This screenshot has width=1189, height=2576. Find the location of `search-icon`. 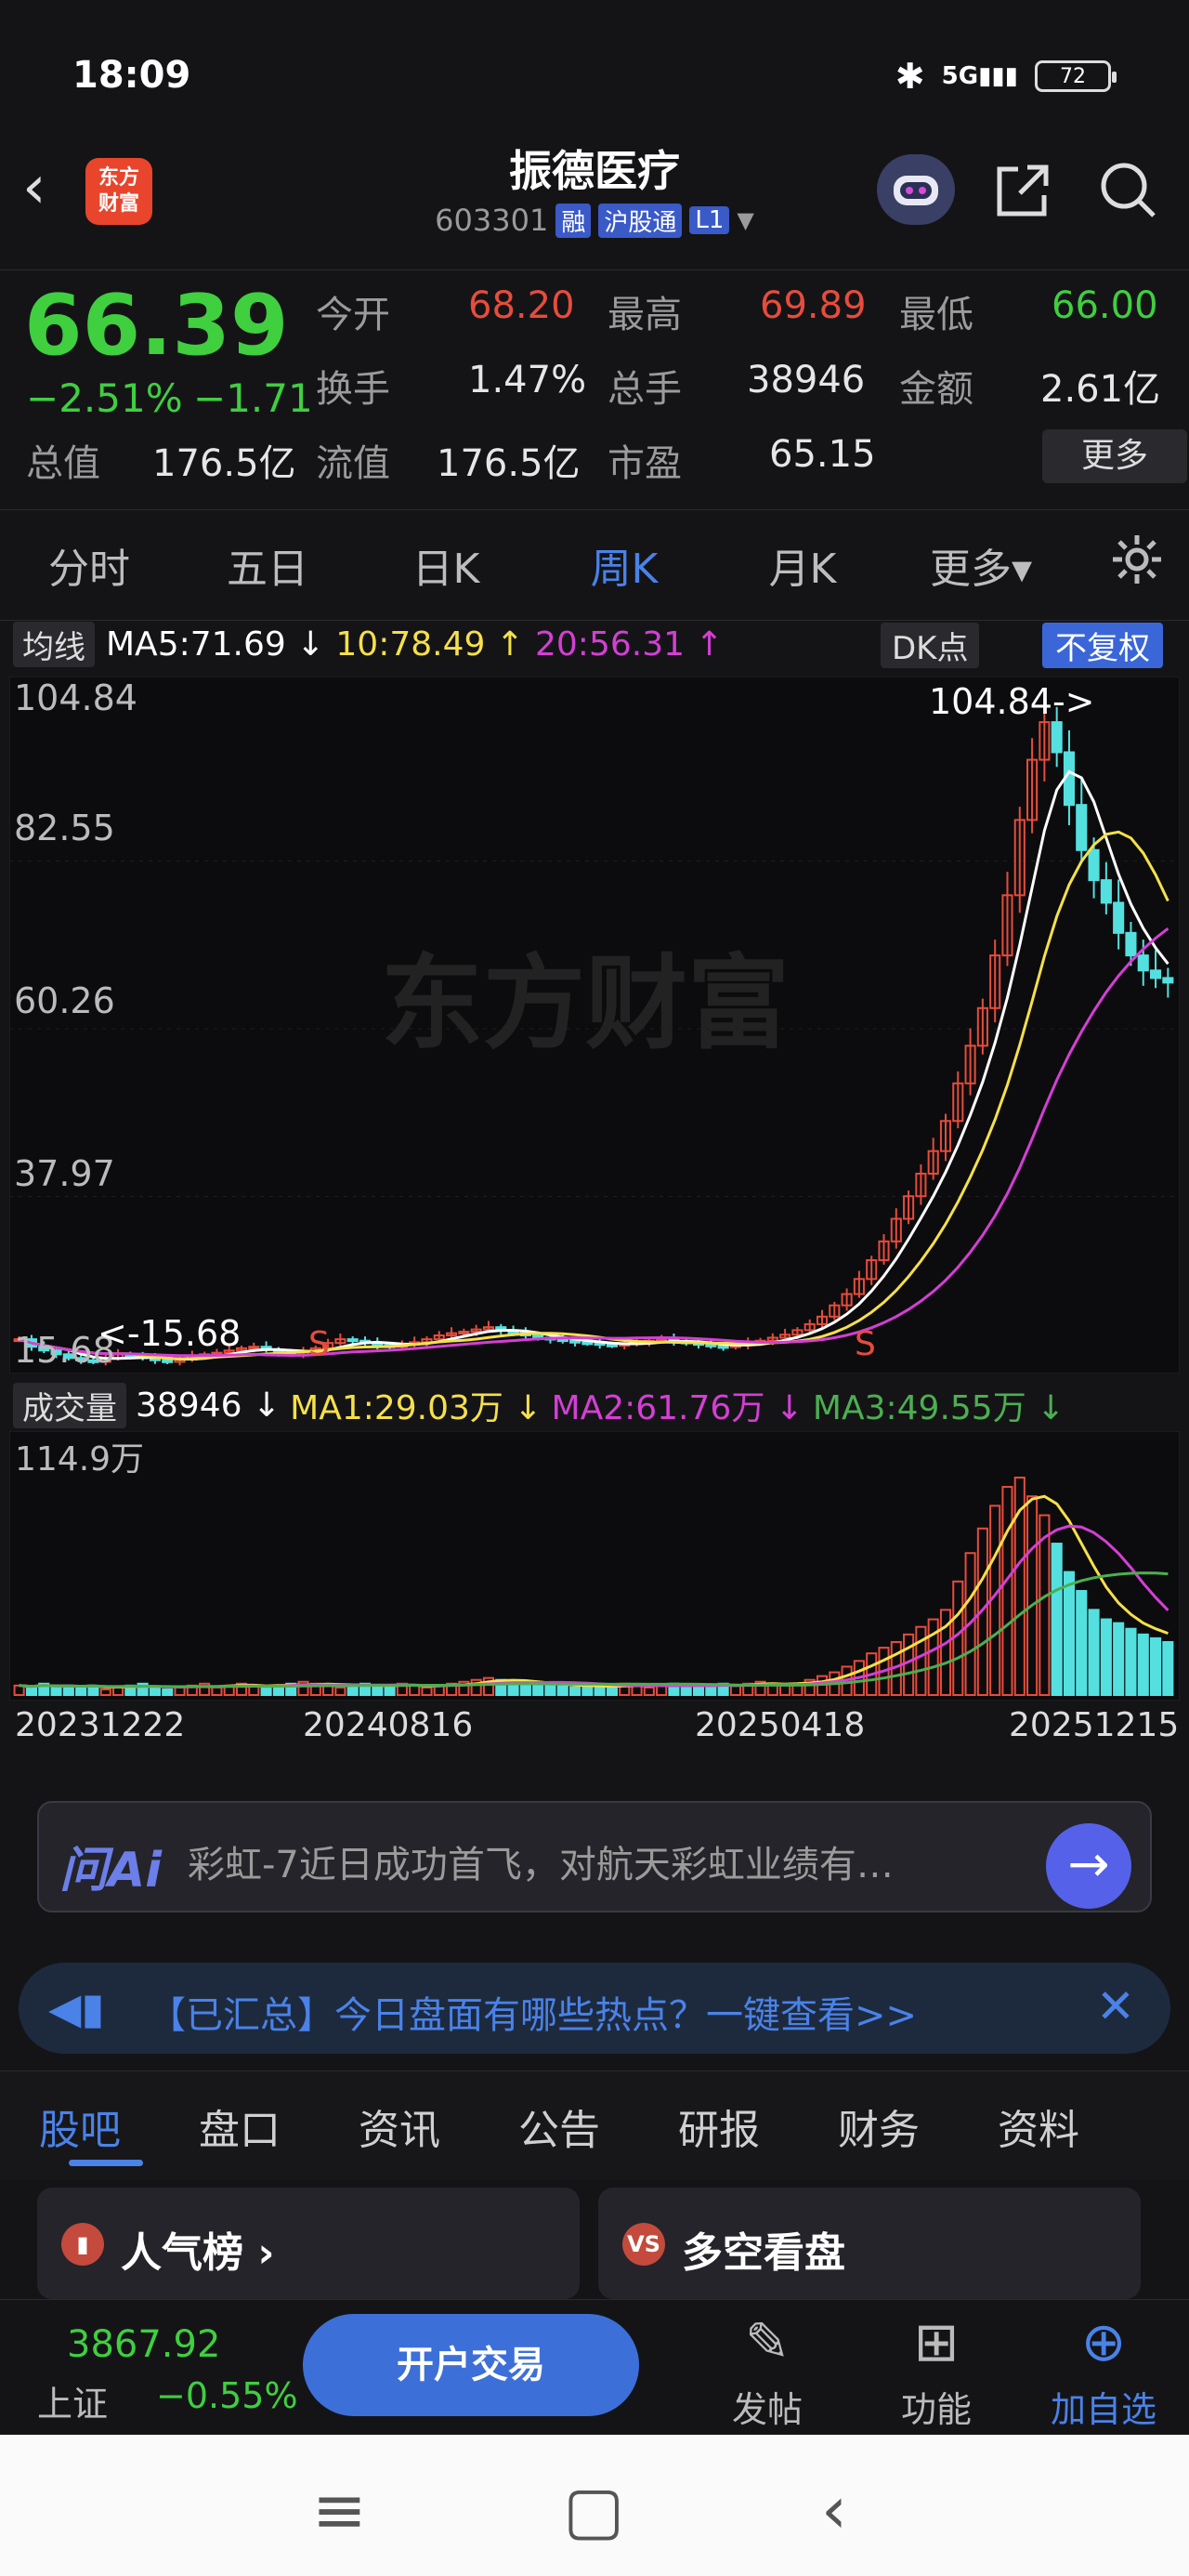

search-icon is located at coordinates (1128, 190).